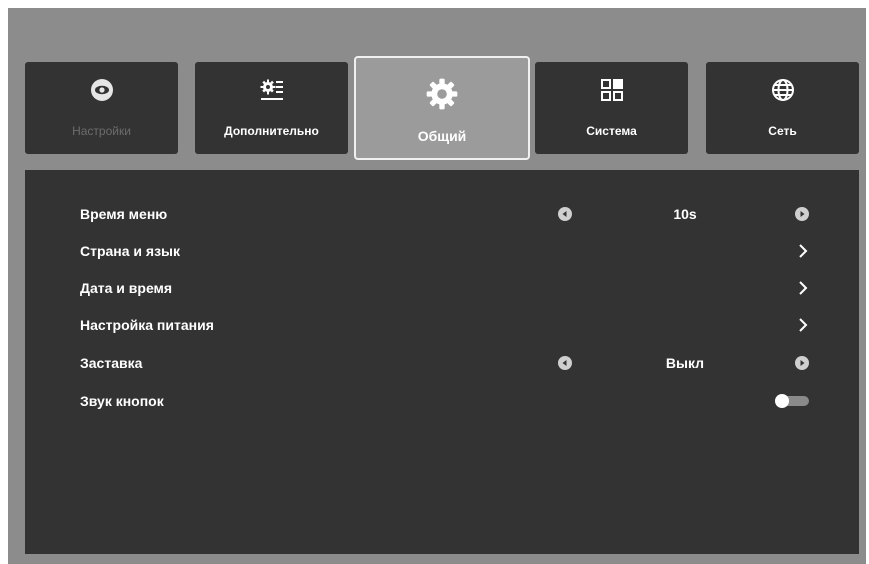 This screenshot has height=564, width=869. I want to click on gear-icon, so click(442, 94).